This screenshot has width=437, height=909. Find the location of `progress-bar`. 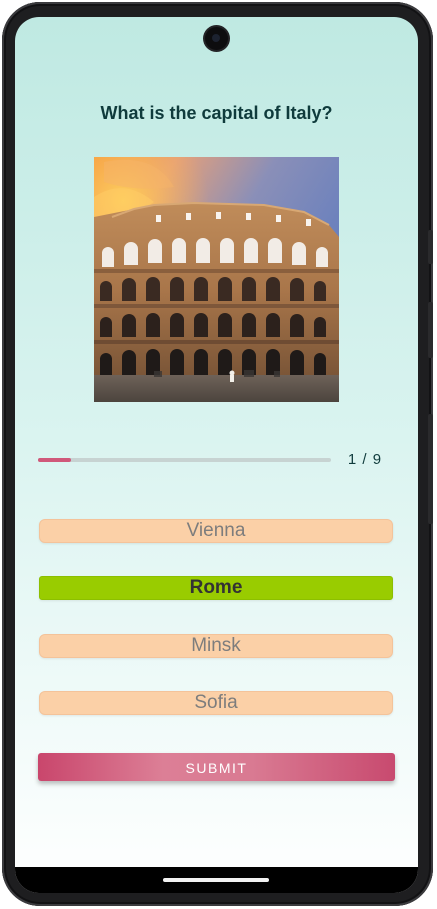

progress-bar is located at coordinates (184, 460).